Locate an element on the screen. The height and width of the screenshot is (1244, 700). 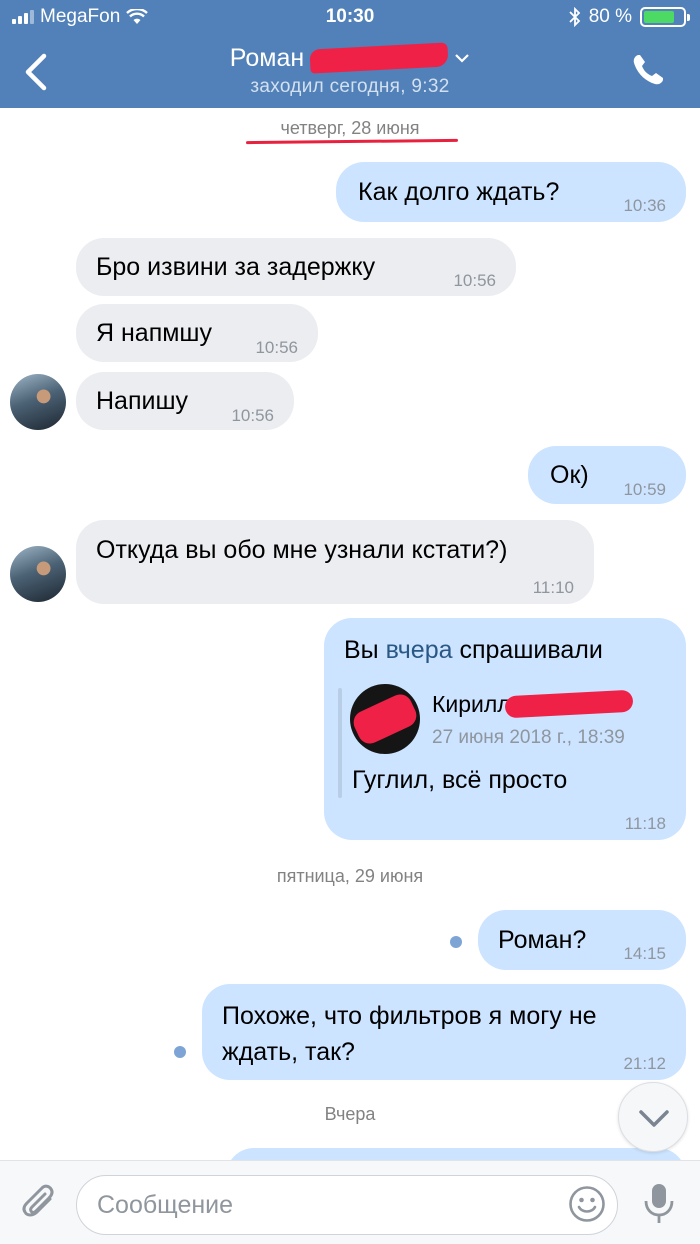
message-text: Откуда вы обо мне узнали кстати?) is located at coordinates (302, 550).